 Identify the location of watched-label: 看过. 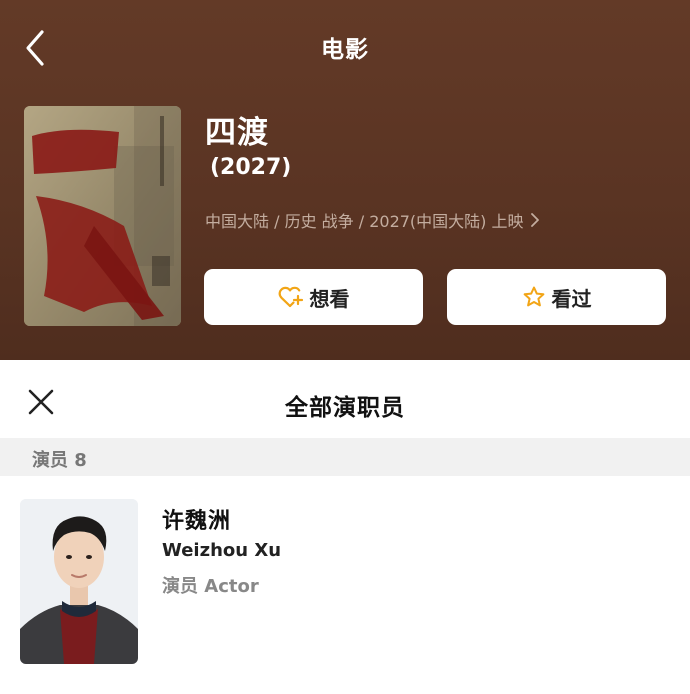
(571, 298).